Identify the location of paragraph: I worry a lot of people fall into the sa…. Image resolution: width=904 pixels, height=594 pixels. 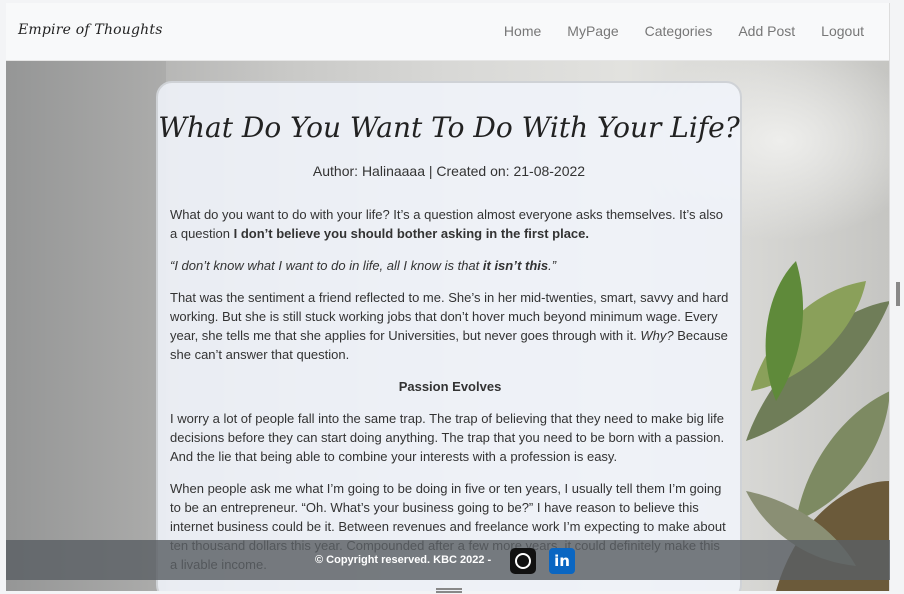
(447, 437).